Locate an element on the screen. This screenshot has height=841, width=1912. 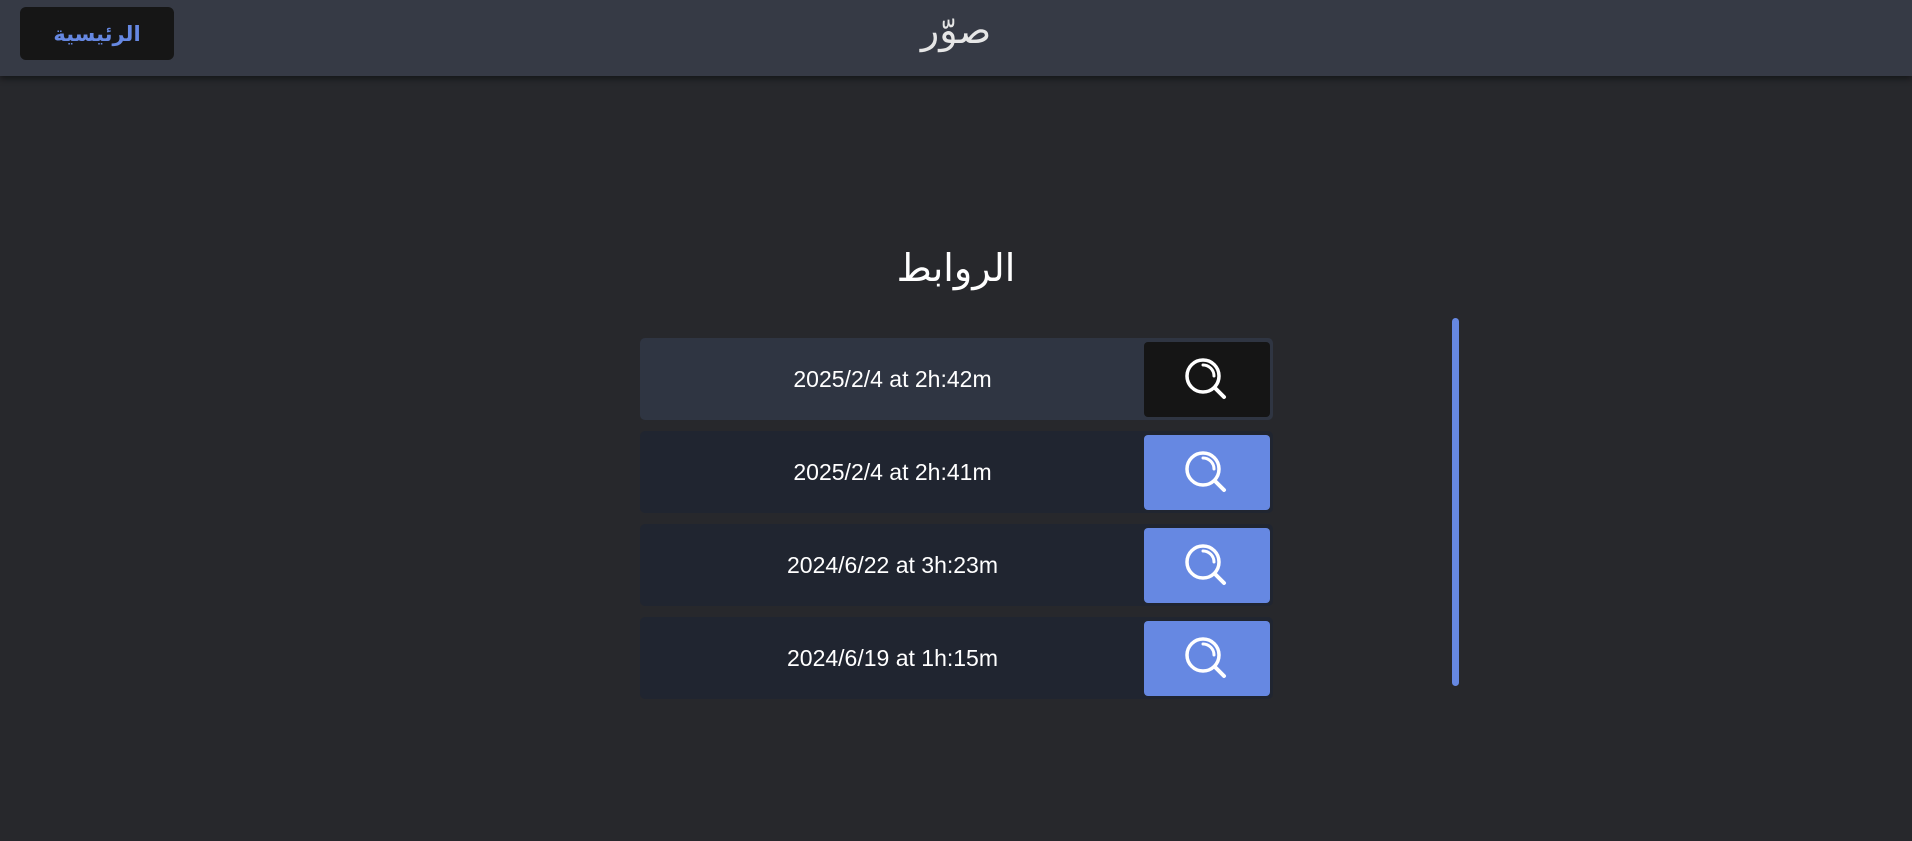
link-row: 2025/2/4 at 2h:41m is located at coordinates (956, 472).